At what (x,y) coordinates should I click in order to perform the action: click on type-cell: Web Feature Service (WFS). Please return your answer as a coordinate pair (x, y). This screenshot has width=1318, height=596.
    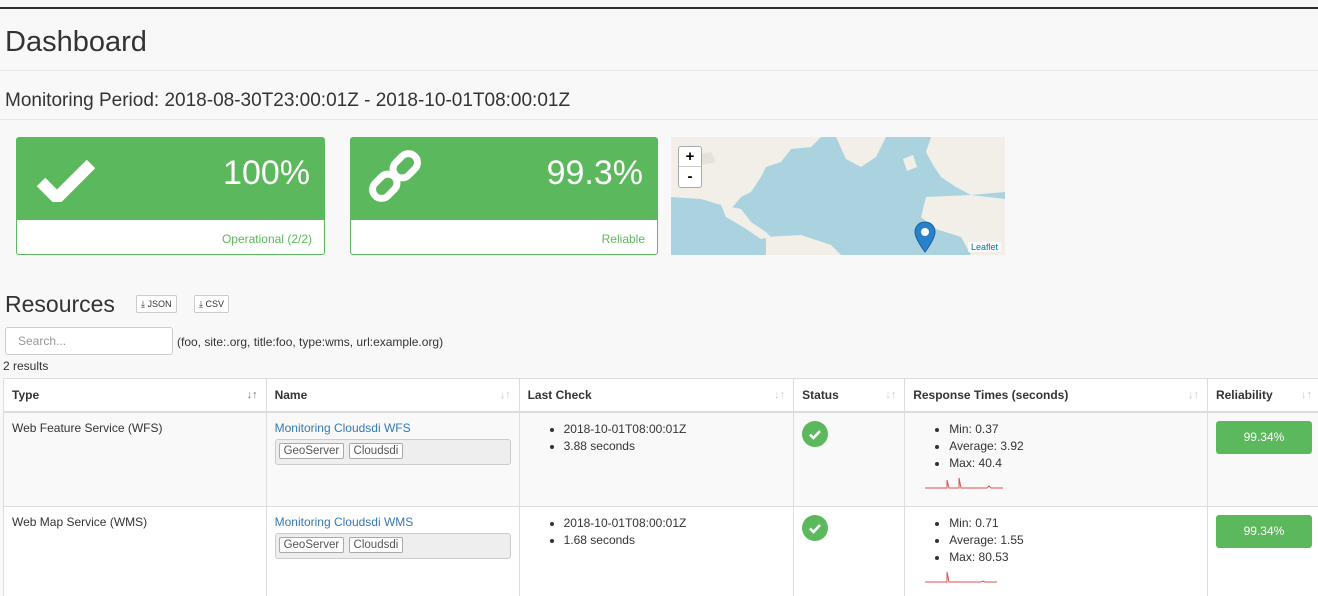
    Looking at the image, I should click on (135, 459).